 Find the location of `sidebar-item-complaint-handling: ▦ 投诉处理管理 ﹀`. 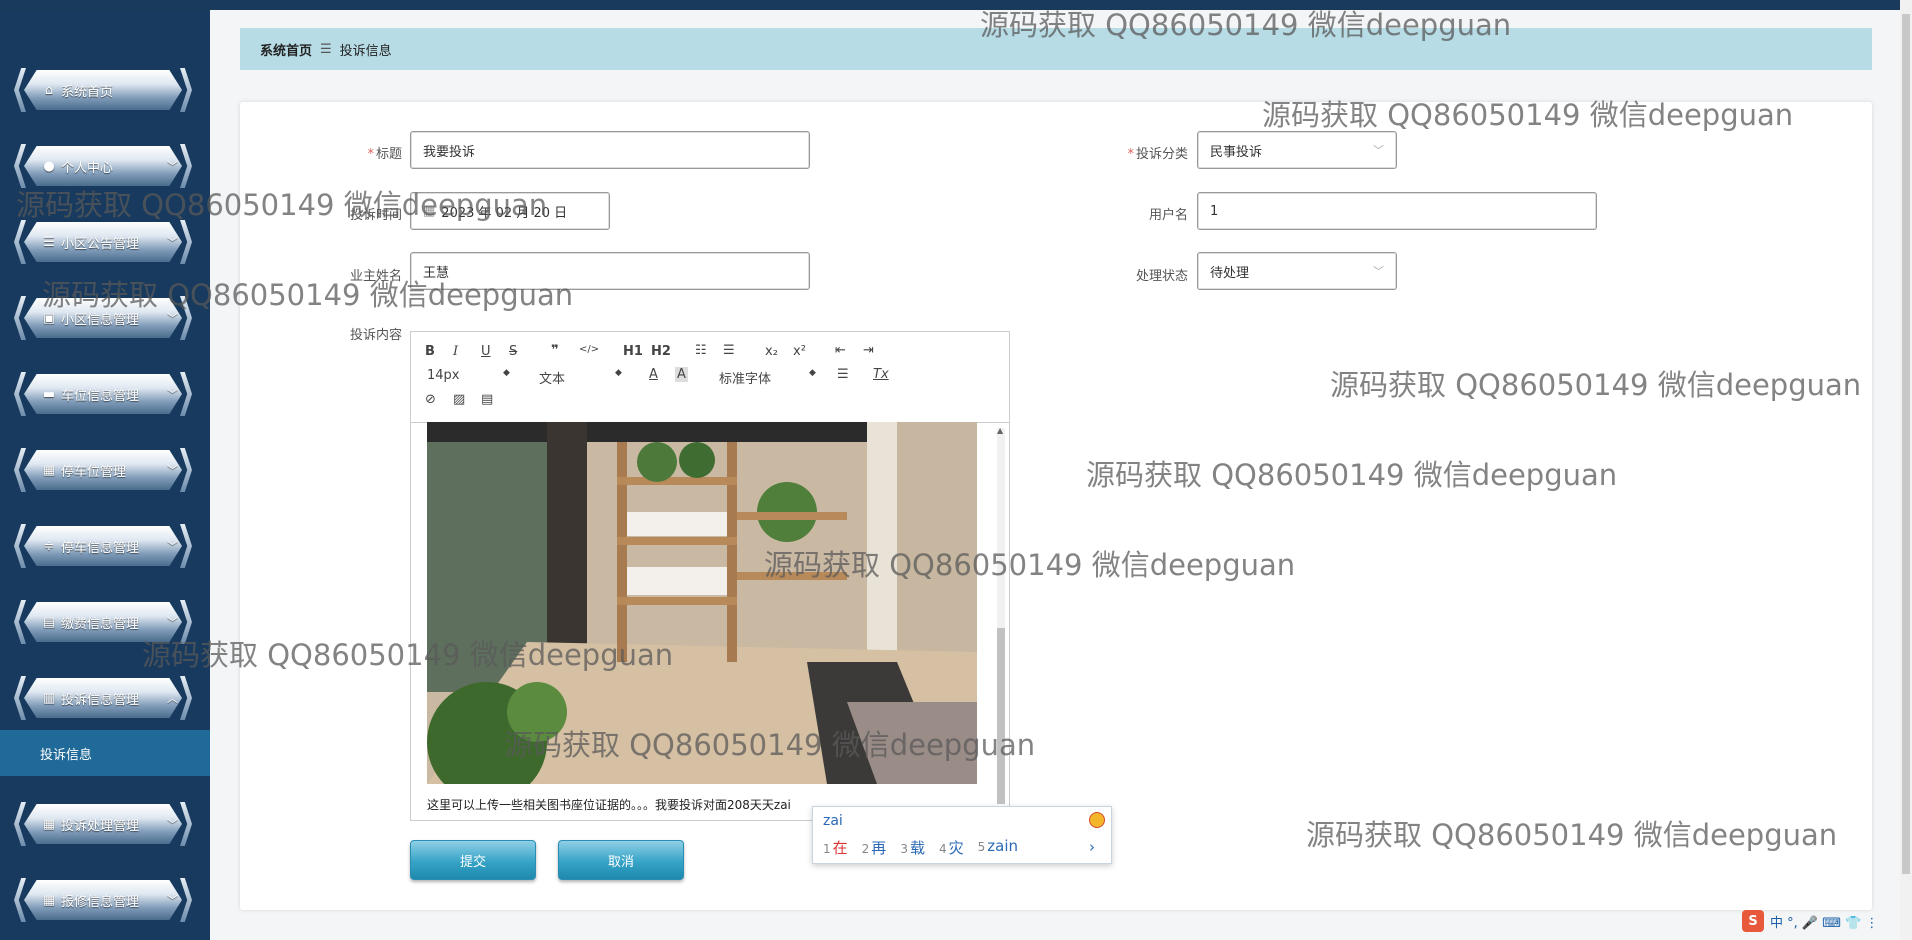

sidebar-item-complaint-handling: ▦ 投诉处理管理 ﹀ is located at coordinates (103, 824).